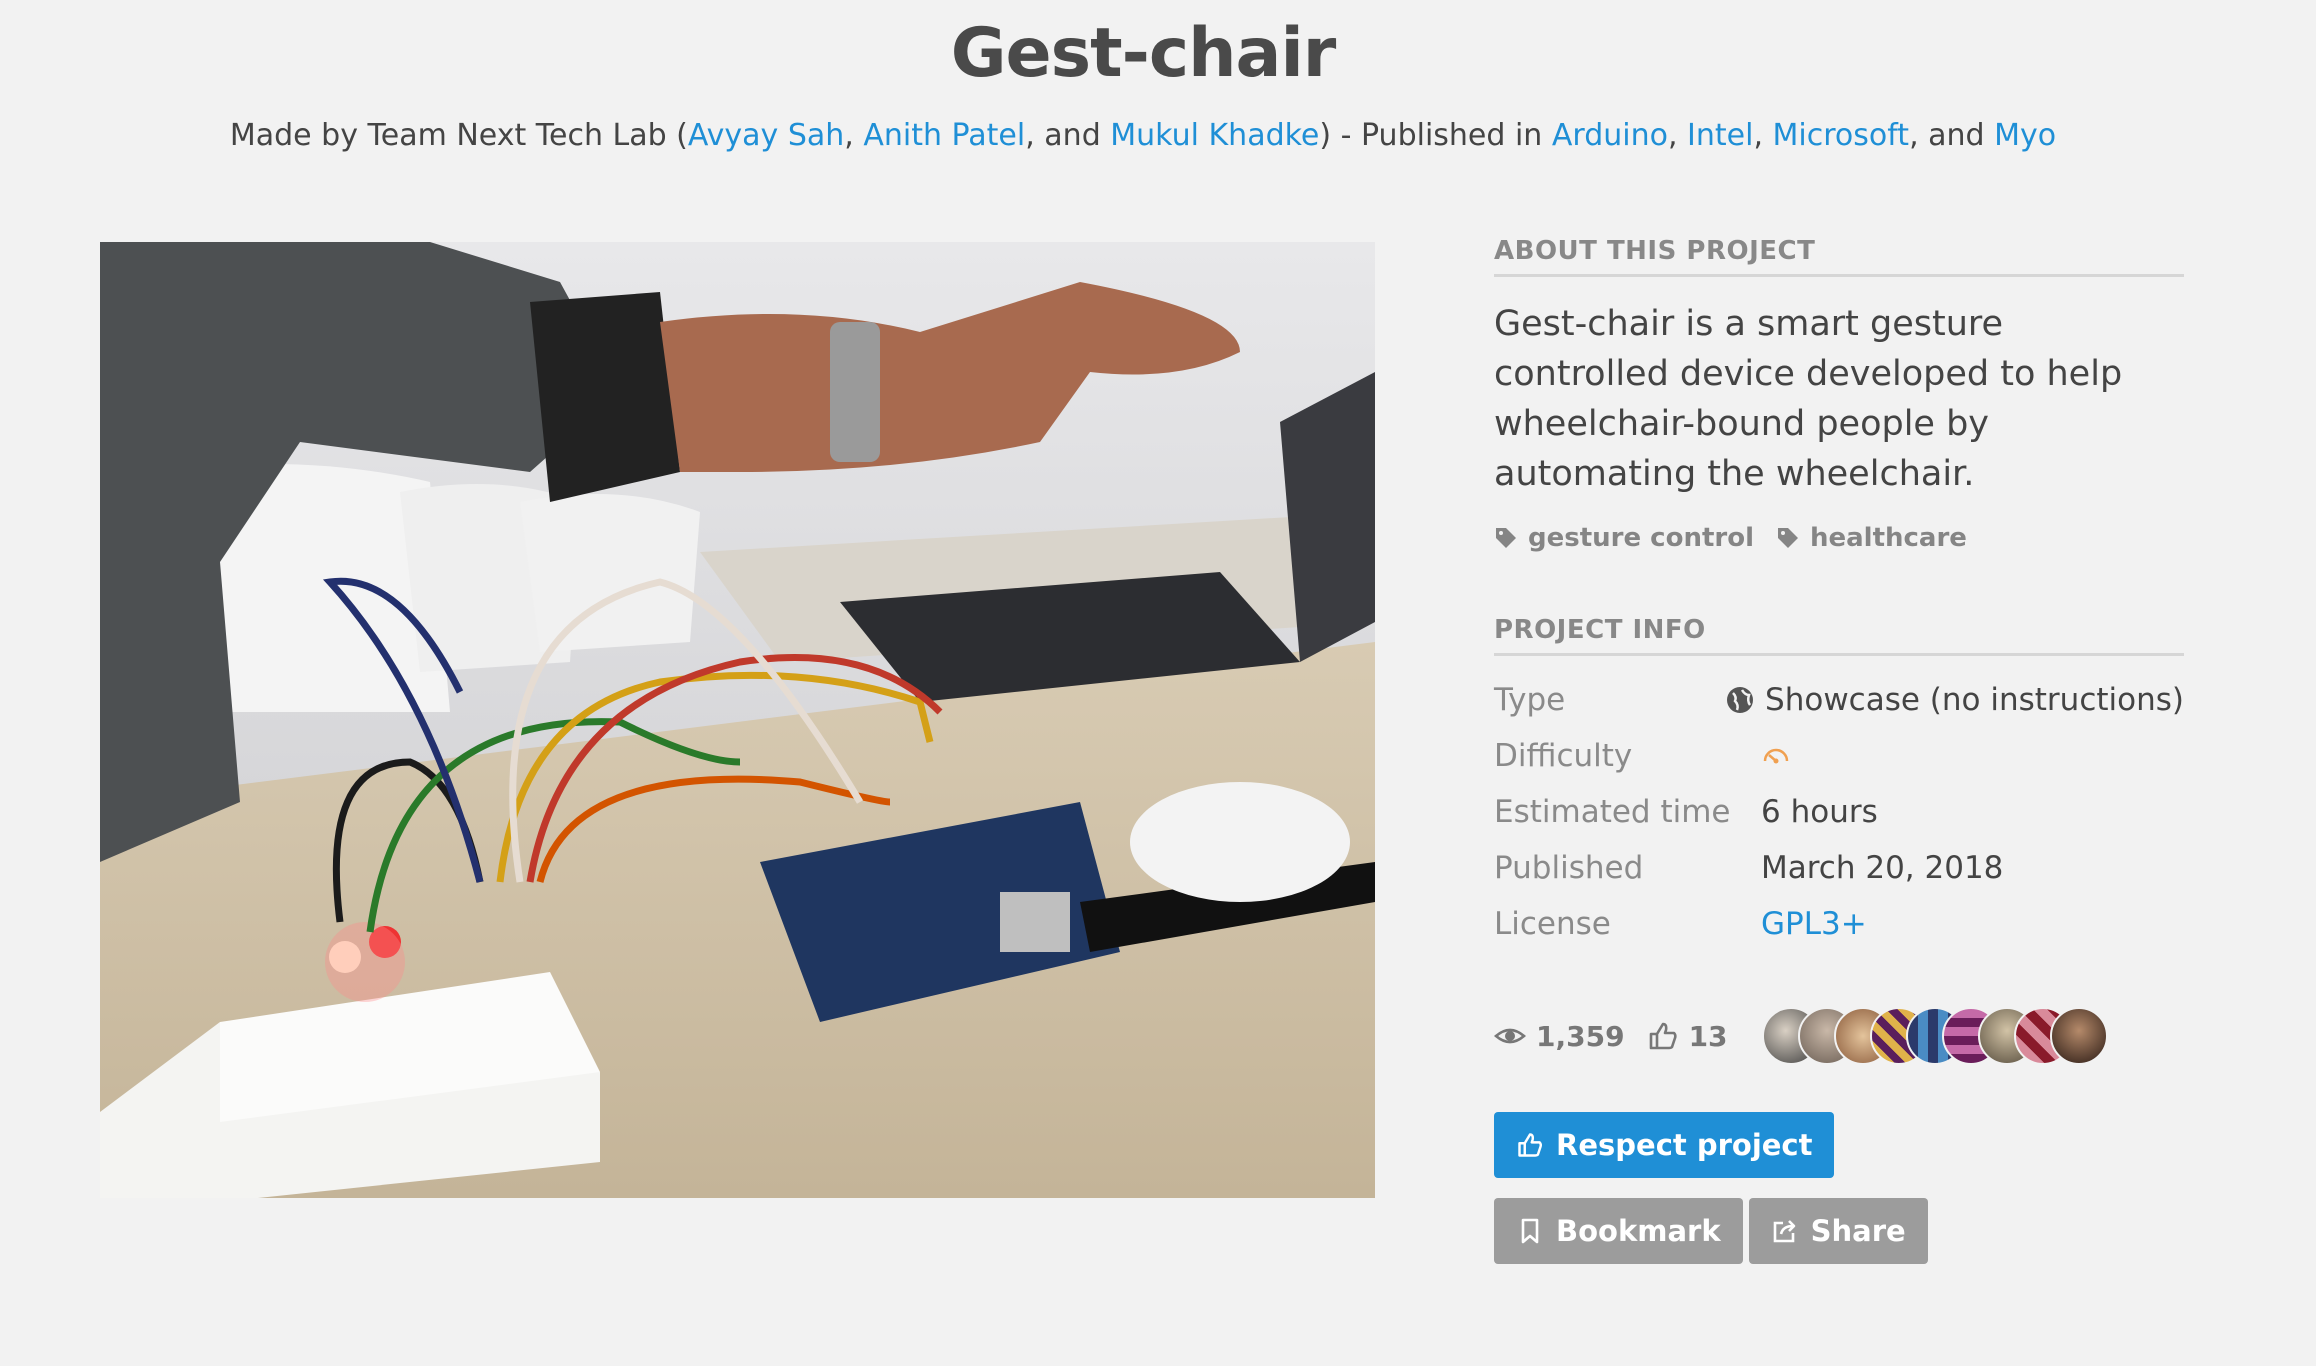 The image size is (2316, 1366). What do you see at coordinates (1530, 1231) in the screenshot?
I see `bookmark-icon` at bounding box center [1530, 1231].